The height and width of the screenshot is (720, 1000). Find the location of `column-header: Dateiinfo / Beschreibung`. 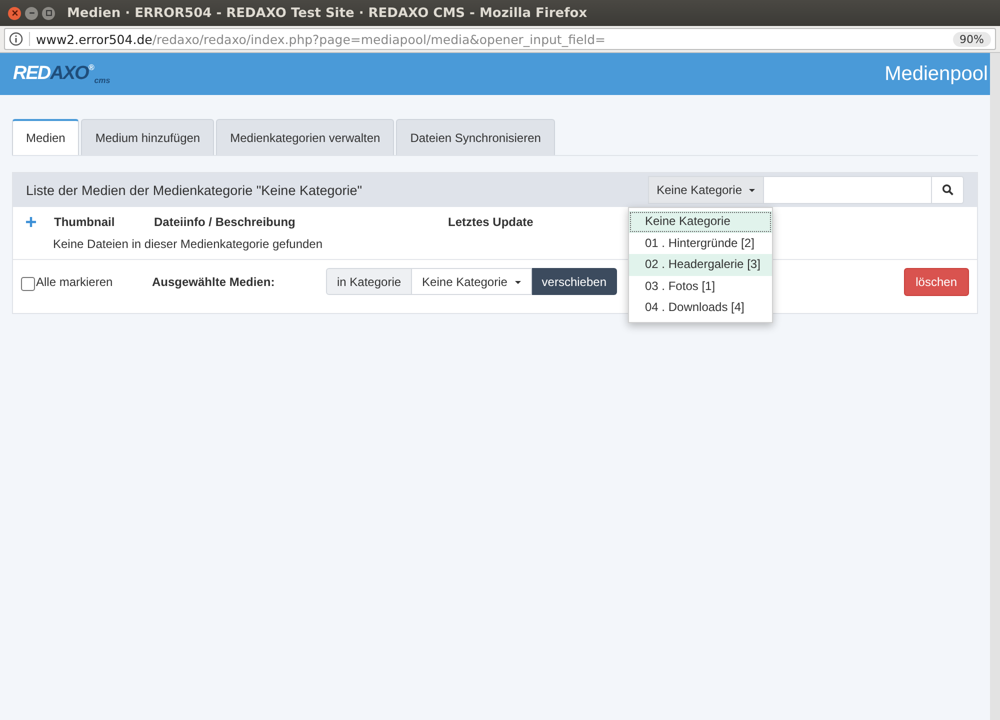

column-header: Dateiinfo / Beschreibung is located at coordinates (225, 222).